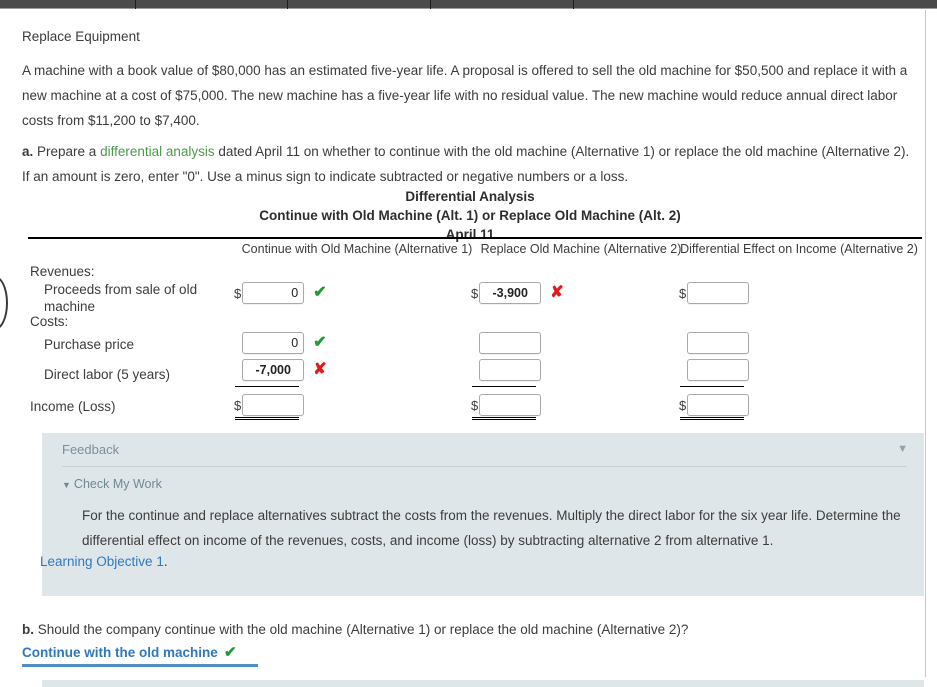 This screenshot has height=687, width=937. I want to click on cell-proceeds-diff: $, so click(714, 293).